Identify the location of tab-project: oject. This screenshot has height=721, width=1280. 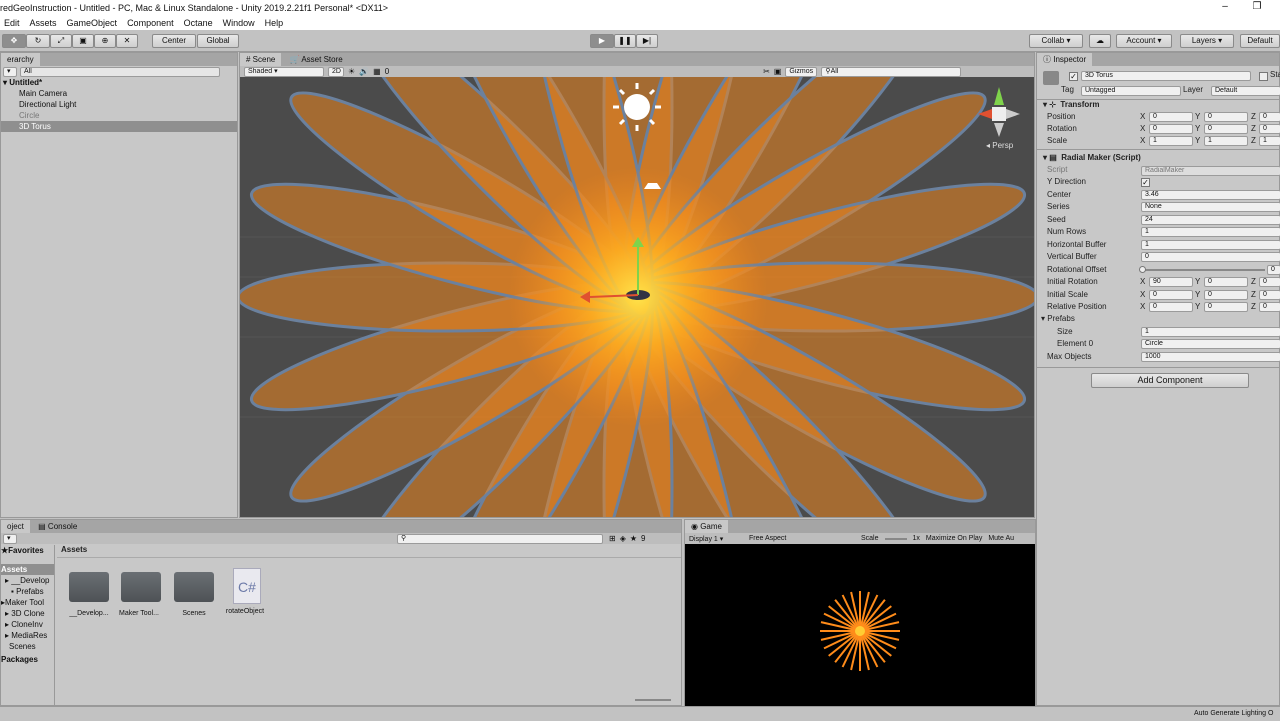
(15, 526).